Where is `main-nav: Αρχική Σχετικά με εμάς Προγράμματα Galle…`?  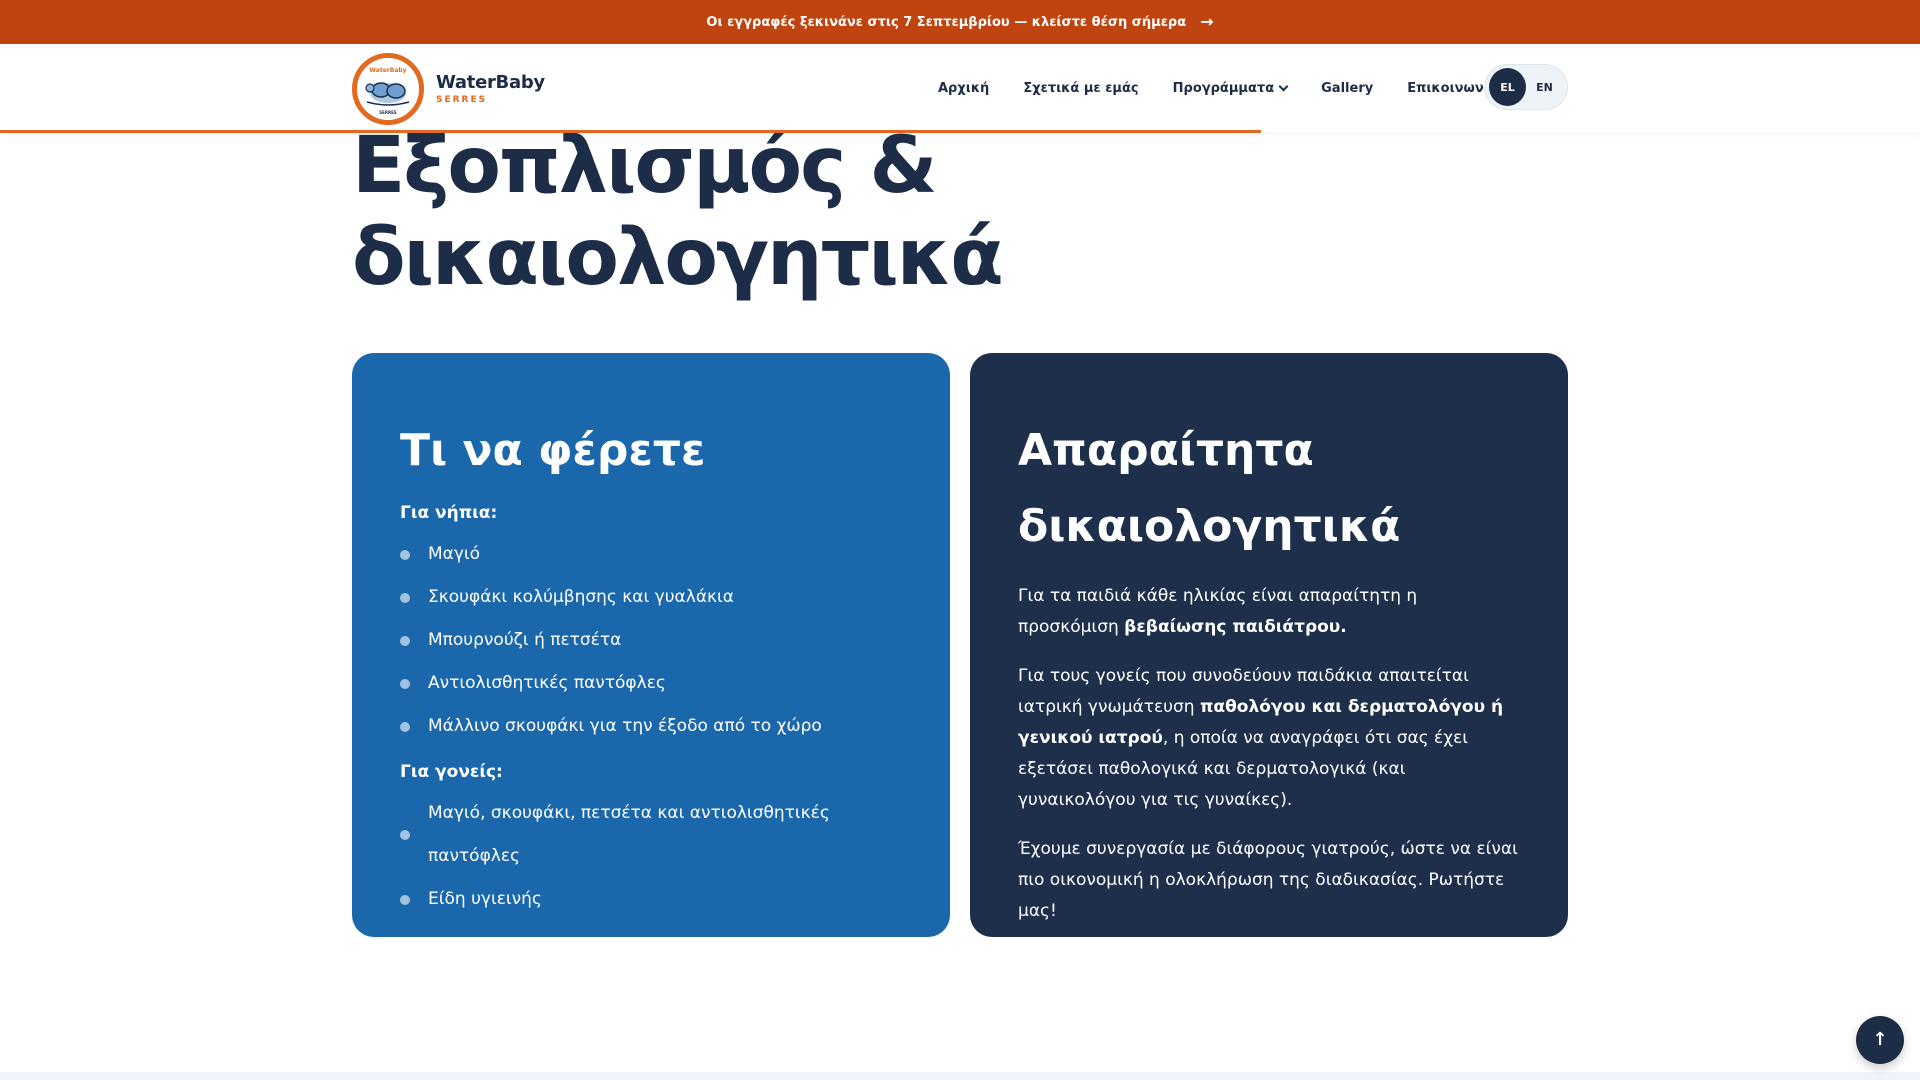
main-nav: Αρχική Σχετικά με εμάς Προγράμματα Galle… is located at coordinates (1218, 88).